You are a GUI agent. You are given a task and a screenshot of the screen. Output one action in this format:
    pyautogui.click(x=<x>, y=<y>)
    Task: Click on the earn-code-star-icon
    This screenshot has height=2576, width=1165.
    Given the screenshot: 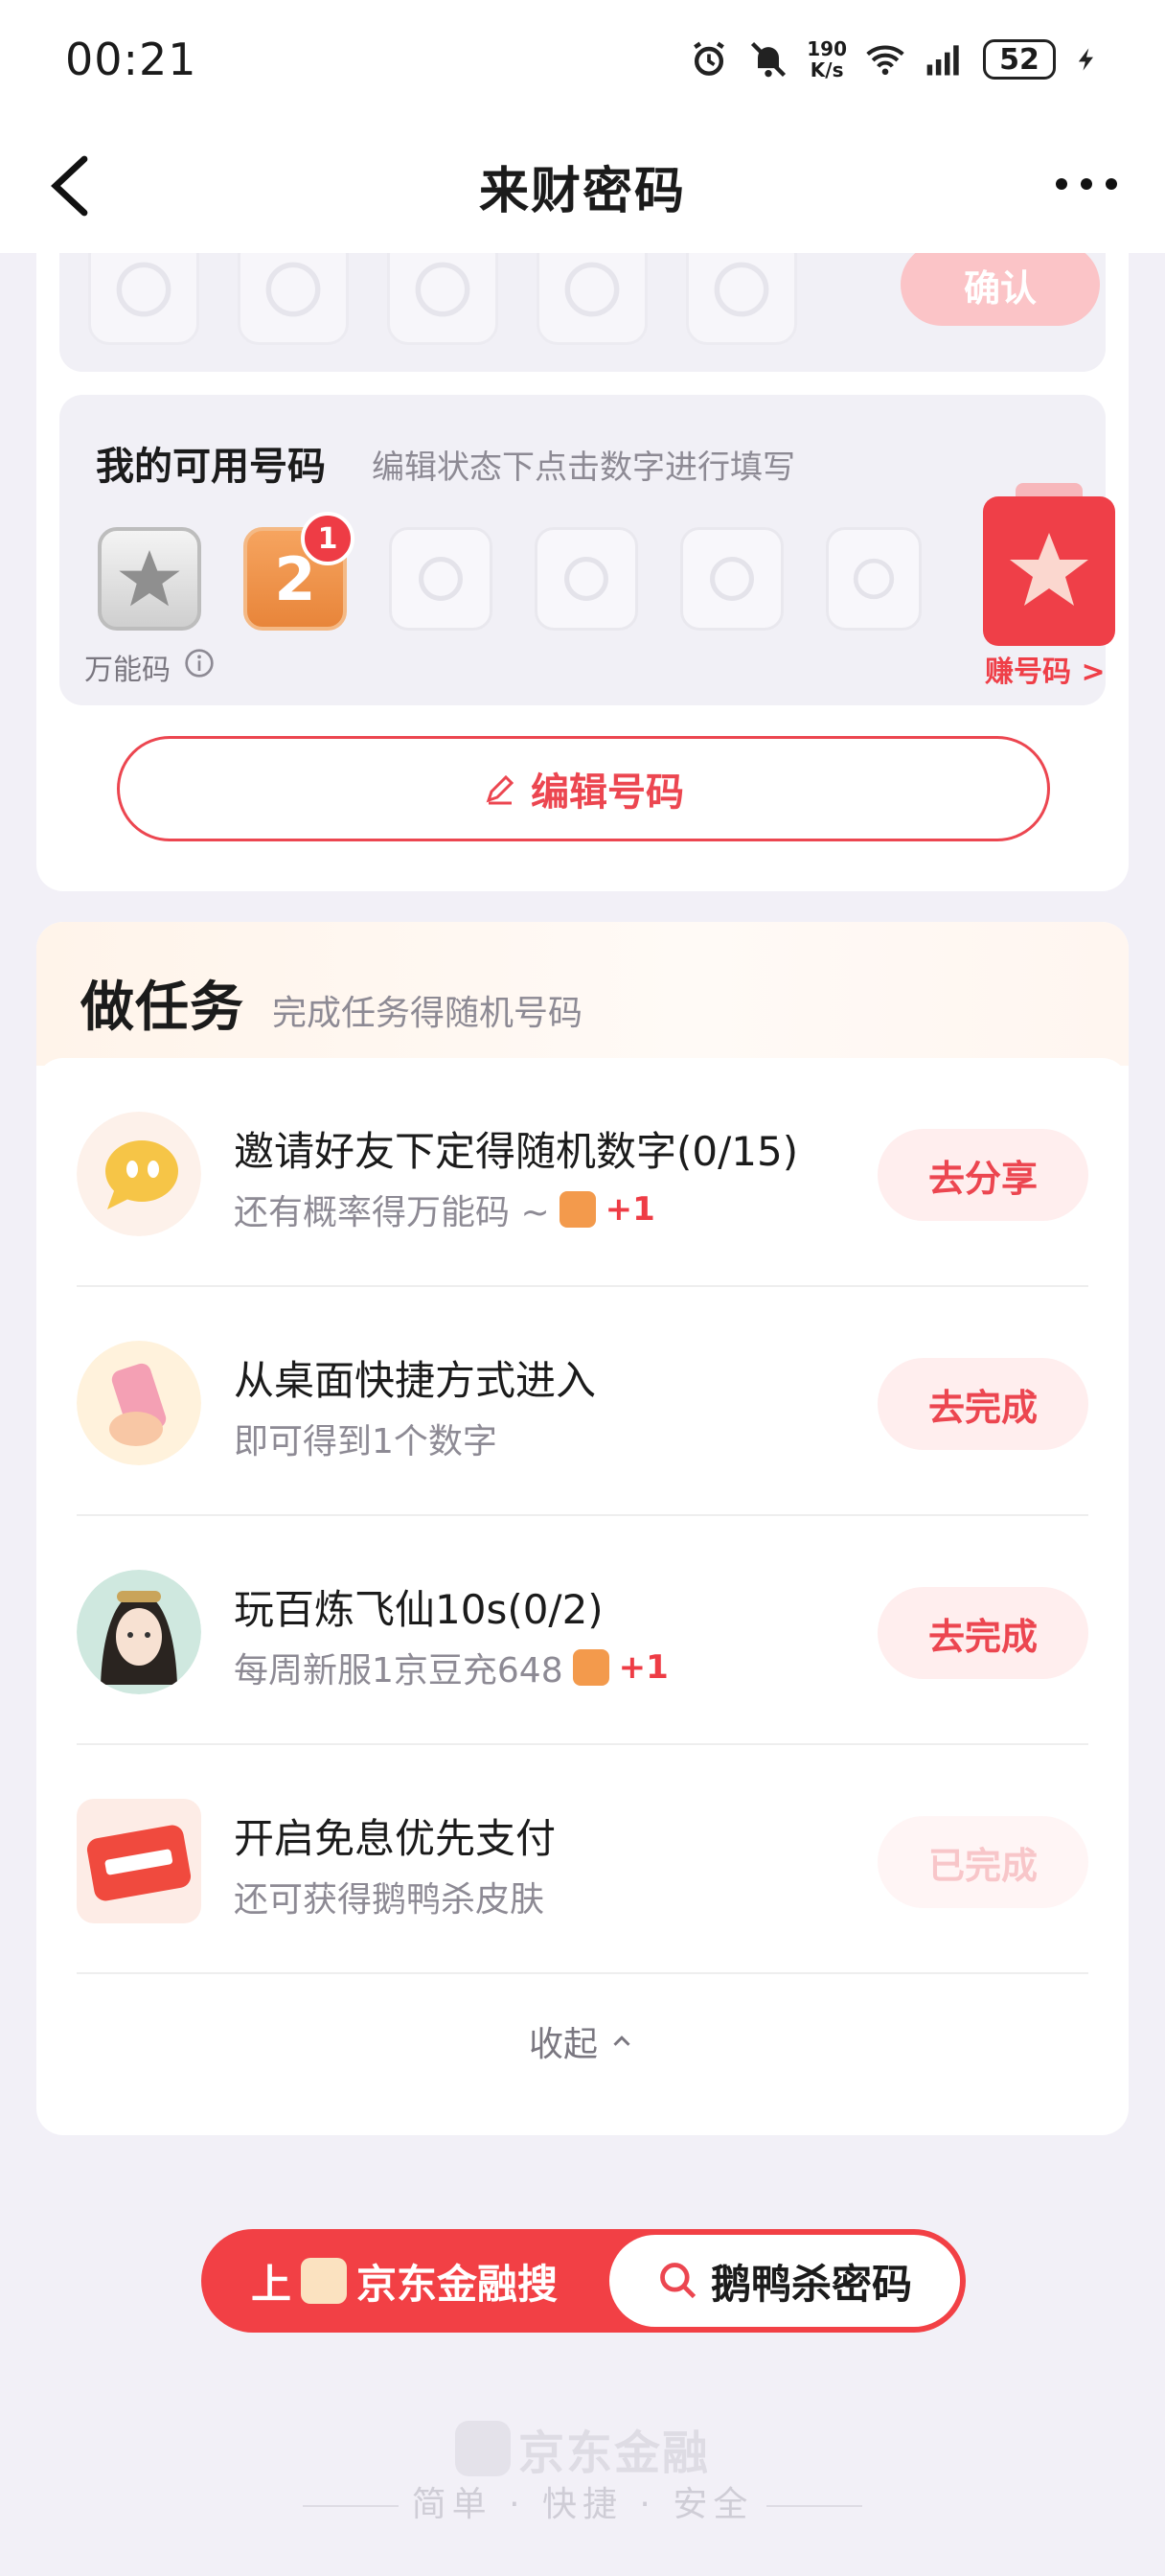 What is the action you would take?
    pyautogui.click(x=1049, y=564)
    